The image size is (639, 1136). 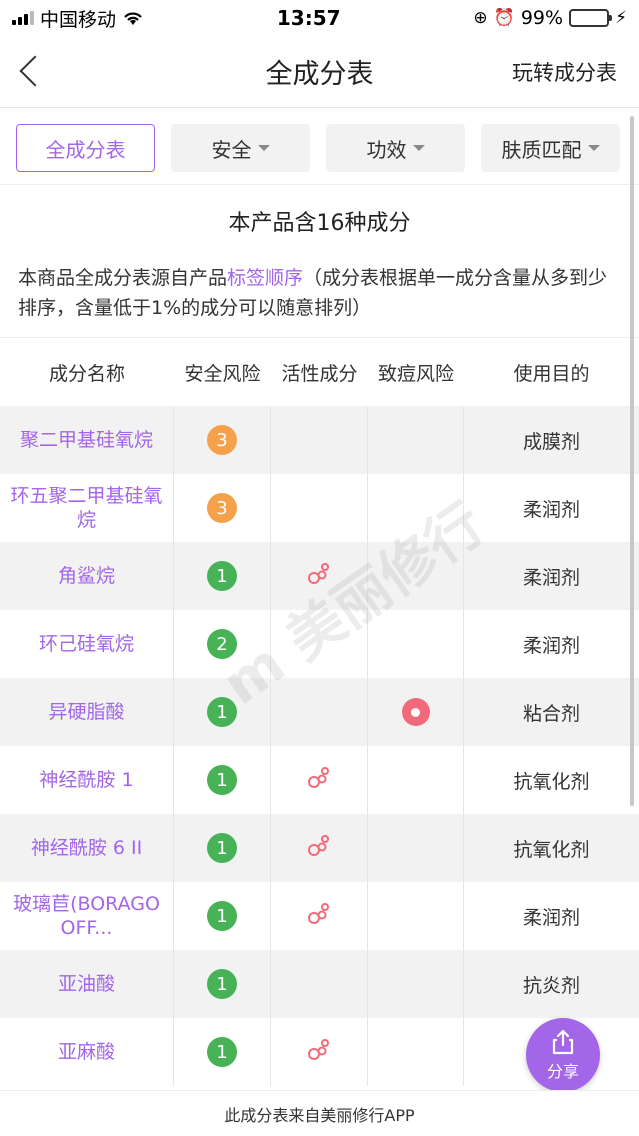 I want to click on status-bar: 中国移动 13:57 ⊕ ⏰ 99% ⚡, so click(x=319, y=18).